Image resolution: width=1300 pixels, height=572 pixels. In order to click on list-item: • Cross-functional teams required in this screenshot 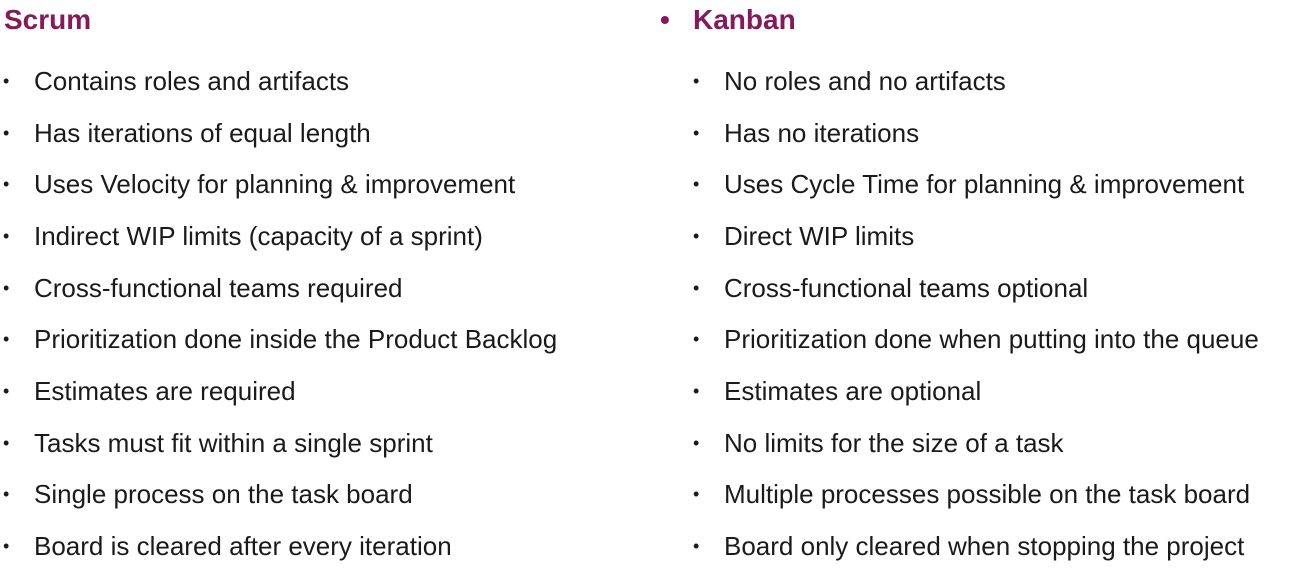, I will do `click(278, 288)`.